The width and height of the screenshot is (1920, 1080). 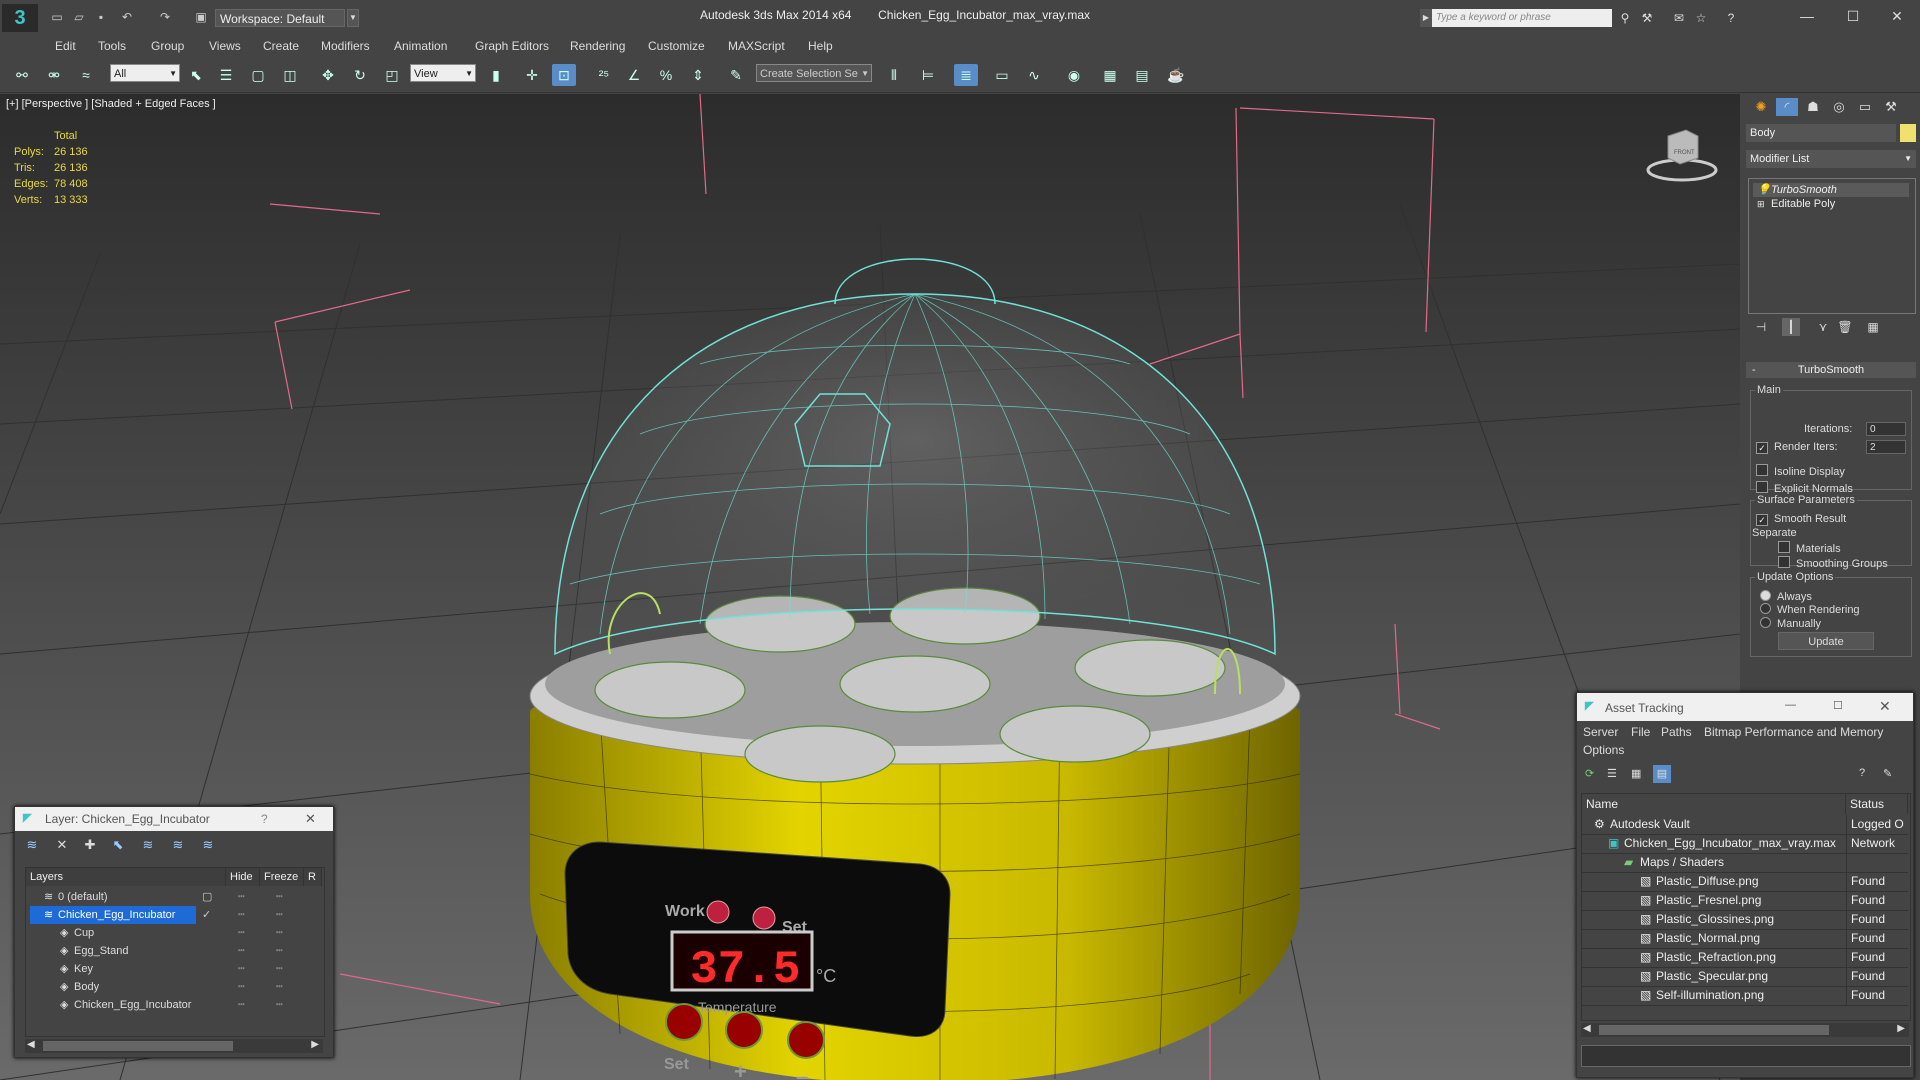 What do you see at coordinates (281, 46) in the screenshot?
I see `menu-create: Create` at bounding box center [281, 46].